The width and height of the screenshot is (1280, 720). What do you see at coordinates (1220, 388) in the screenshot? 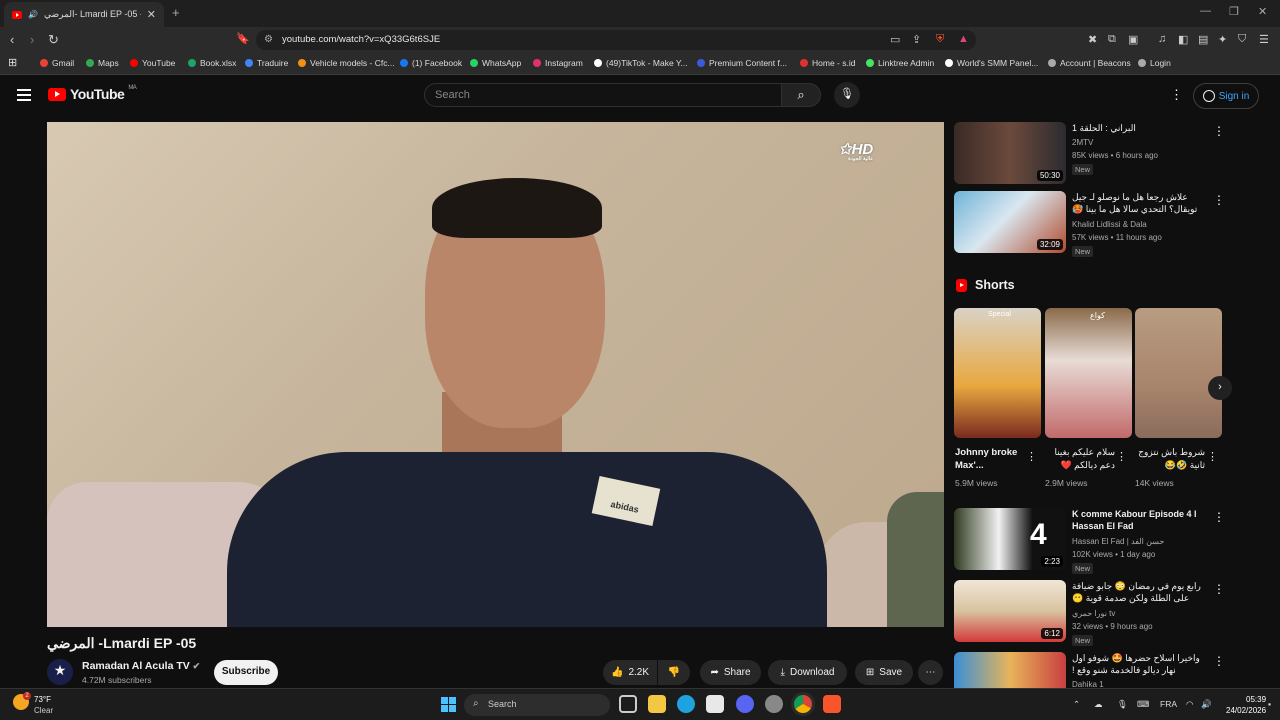
I see `shorts-next-button: ›` at bounding box center [1220, 388].